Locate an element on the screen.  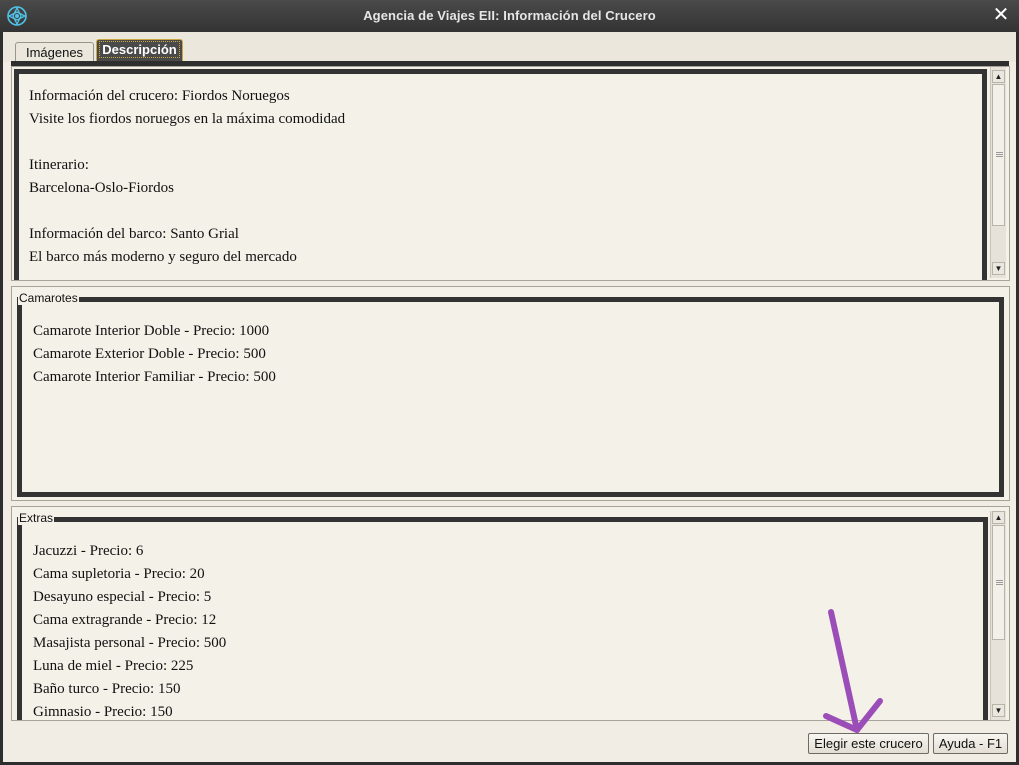
help-button: Ayuda - F1 is located at coordinates (970, 743).